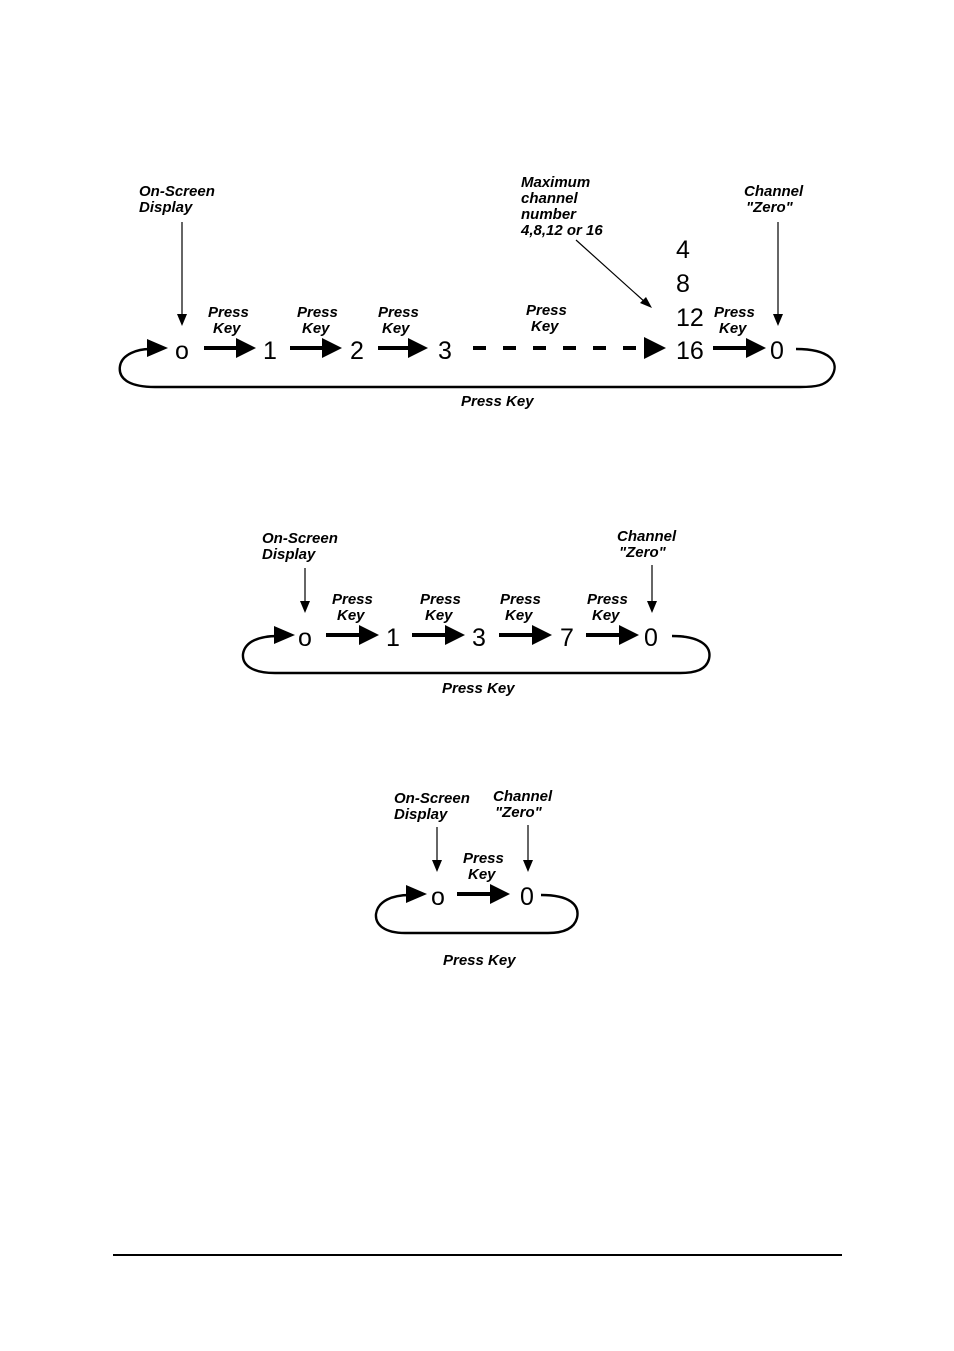  Describe the element at coordinates (690, 318) in the screenshot. I see `max-option-12: 12` at that location.